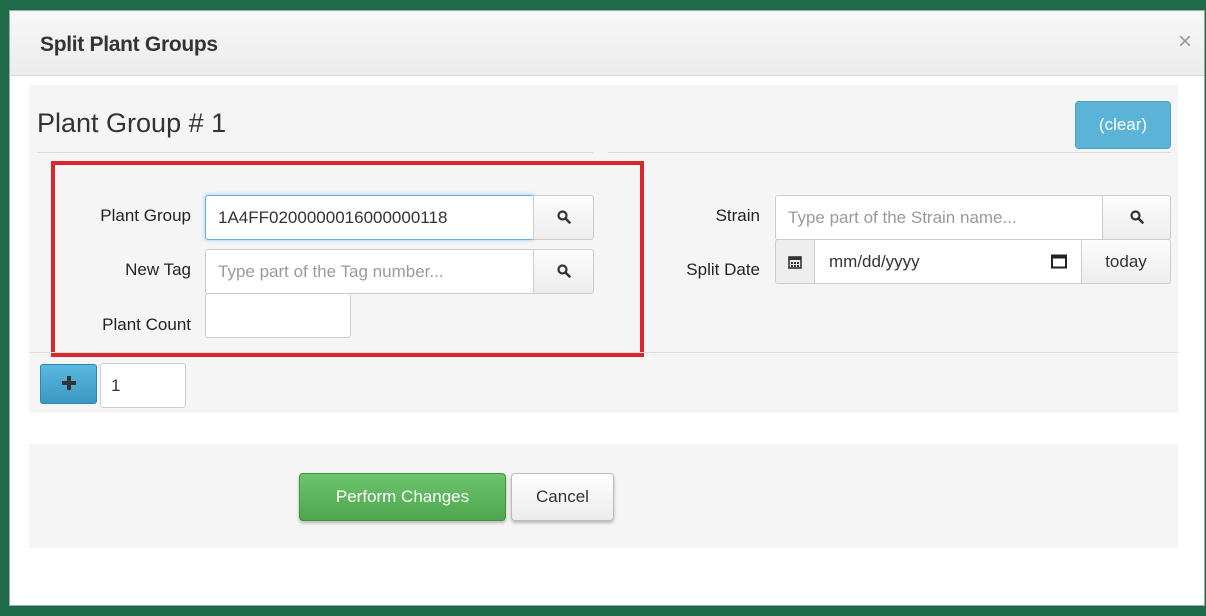 This screenshot has width=1206, height=616. Describe the element at coordinates (723, 269) in the screenshot. I see `split-date-label: Split Date` at that location.